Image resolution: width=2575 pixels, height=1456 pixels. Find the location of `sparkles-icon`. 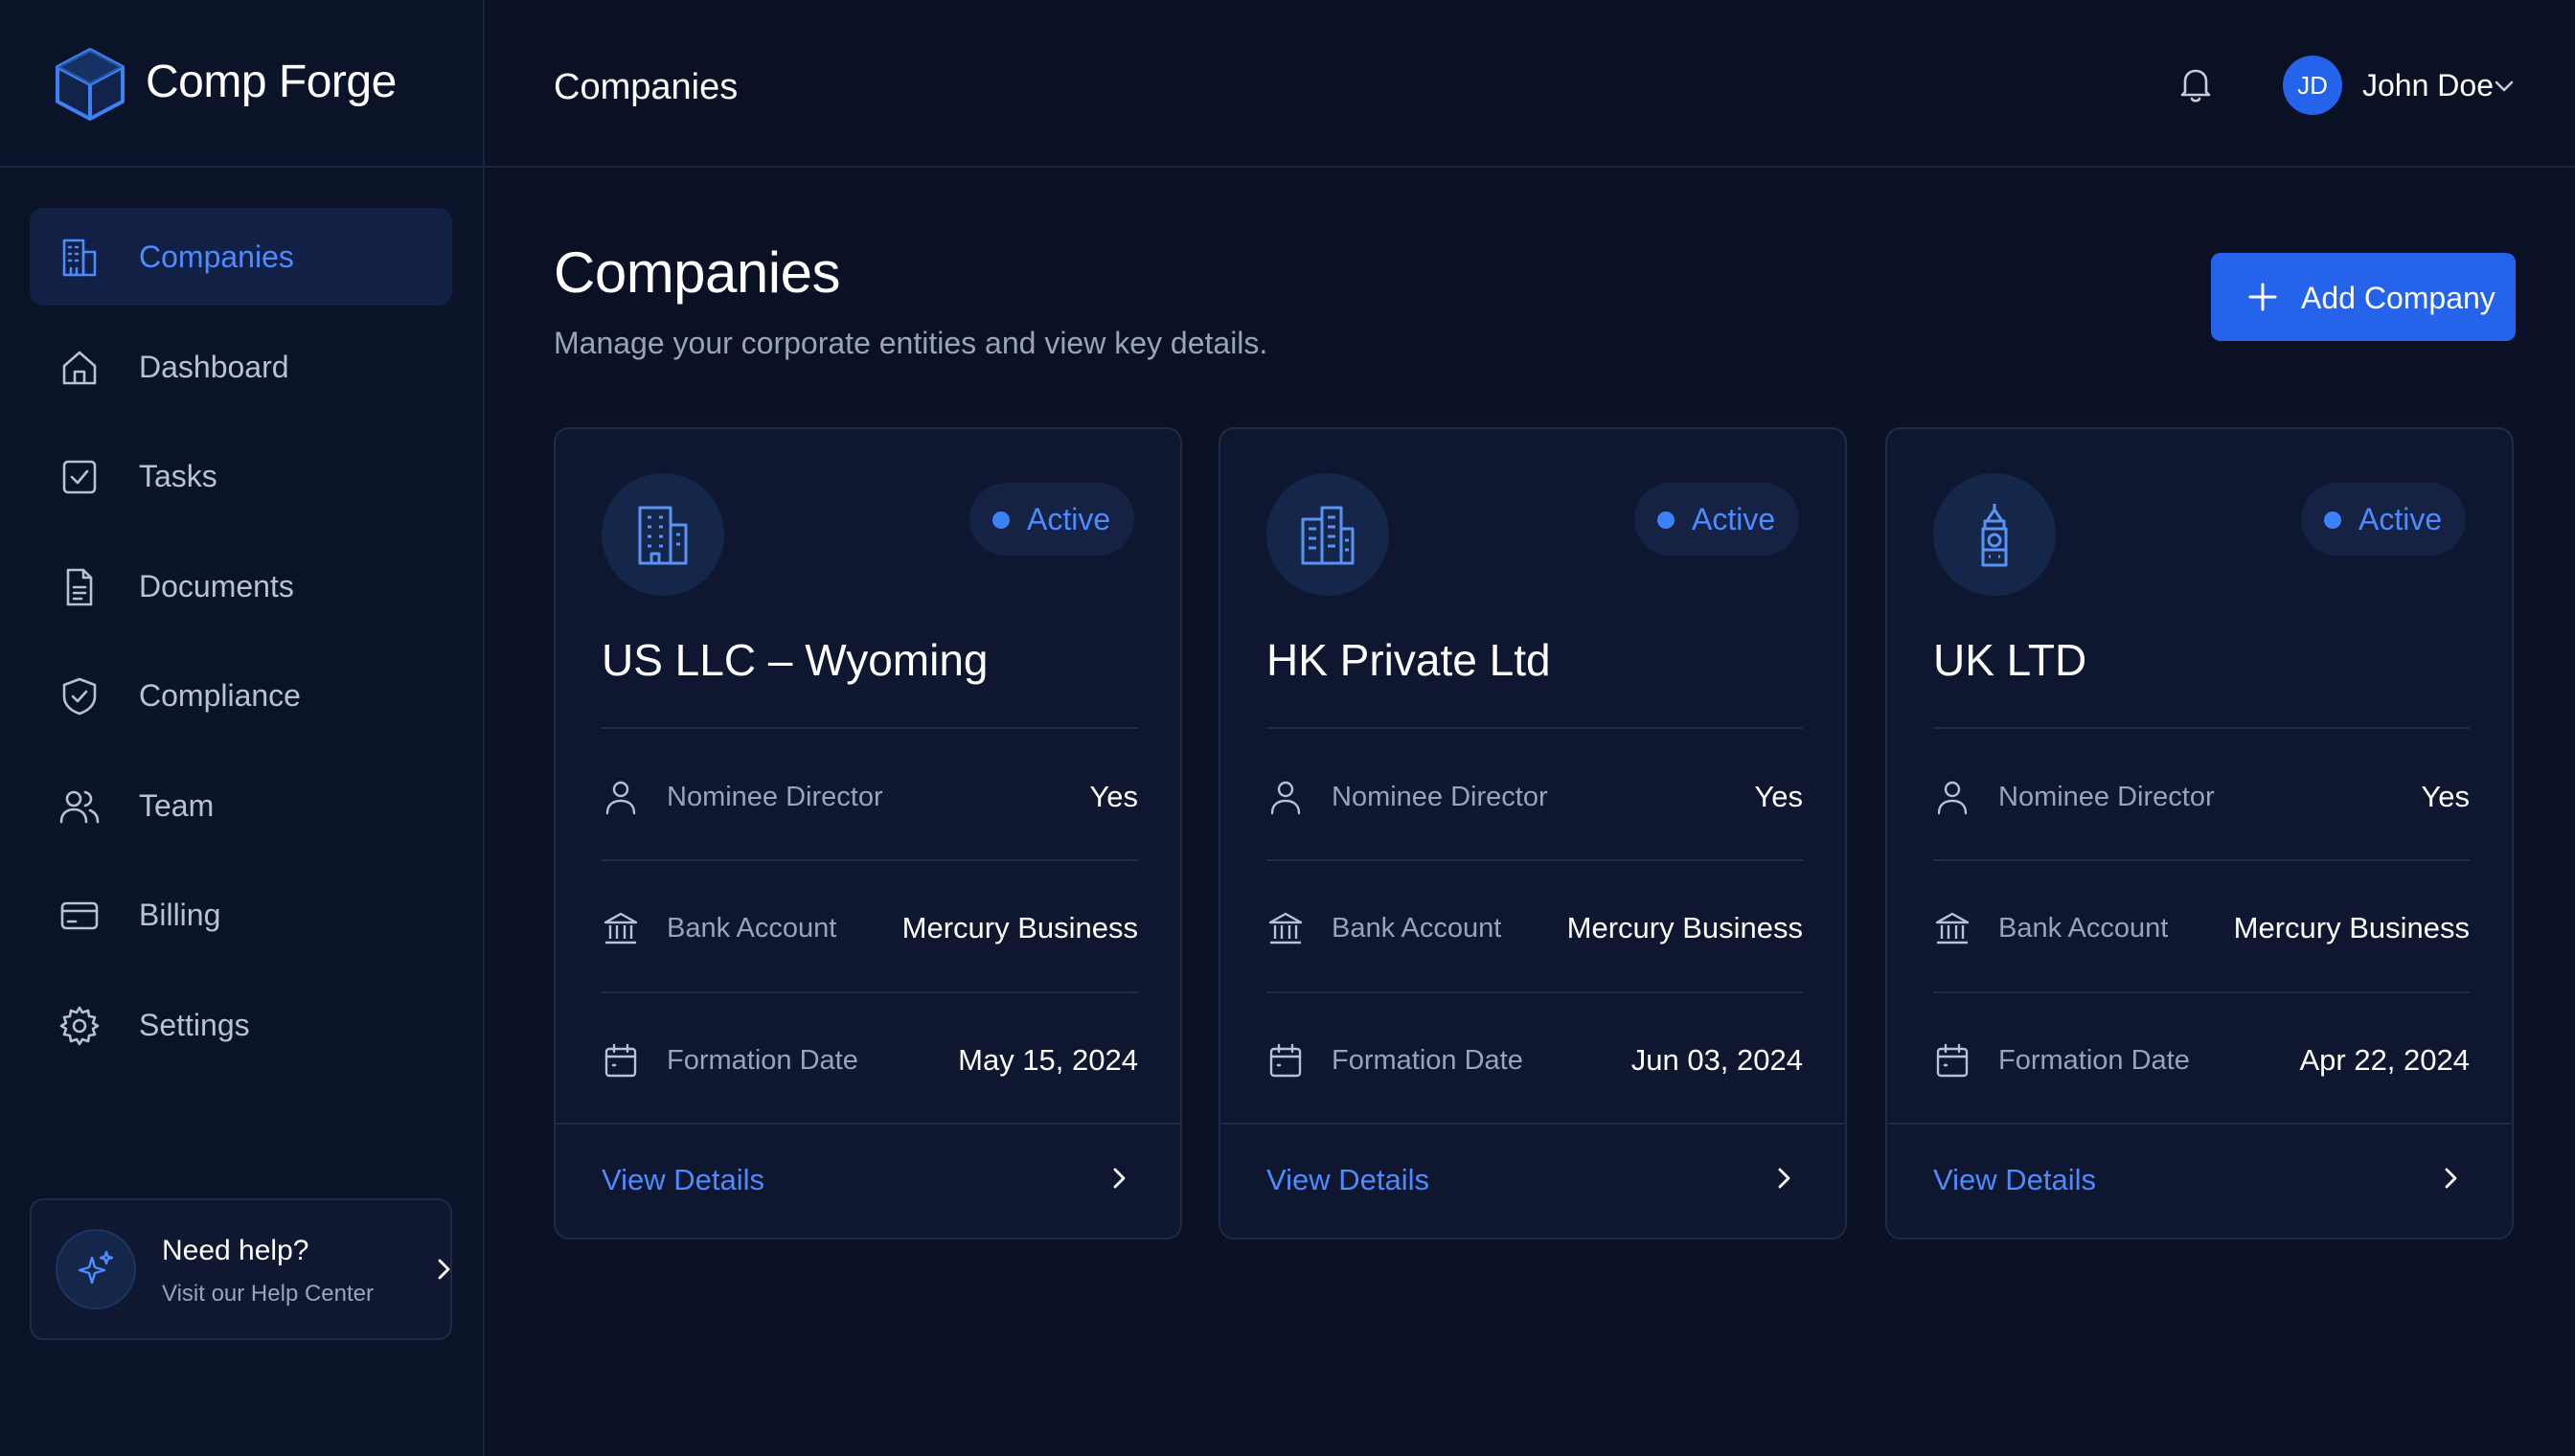

sparkles-icon is located at coordinates (96, 1267).